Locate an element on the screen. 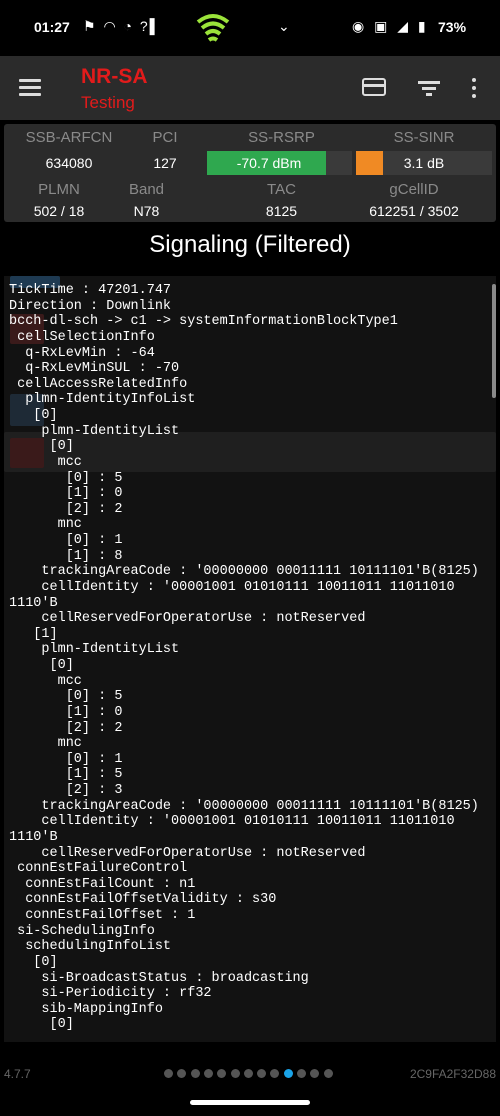 Image resolution: width=500 pixels, height=1116 pixels. battery-percent: 73% is located at coordinates (452, 27).